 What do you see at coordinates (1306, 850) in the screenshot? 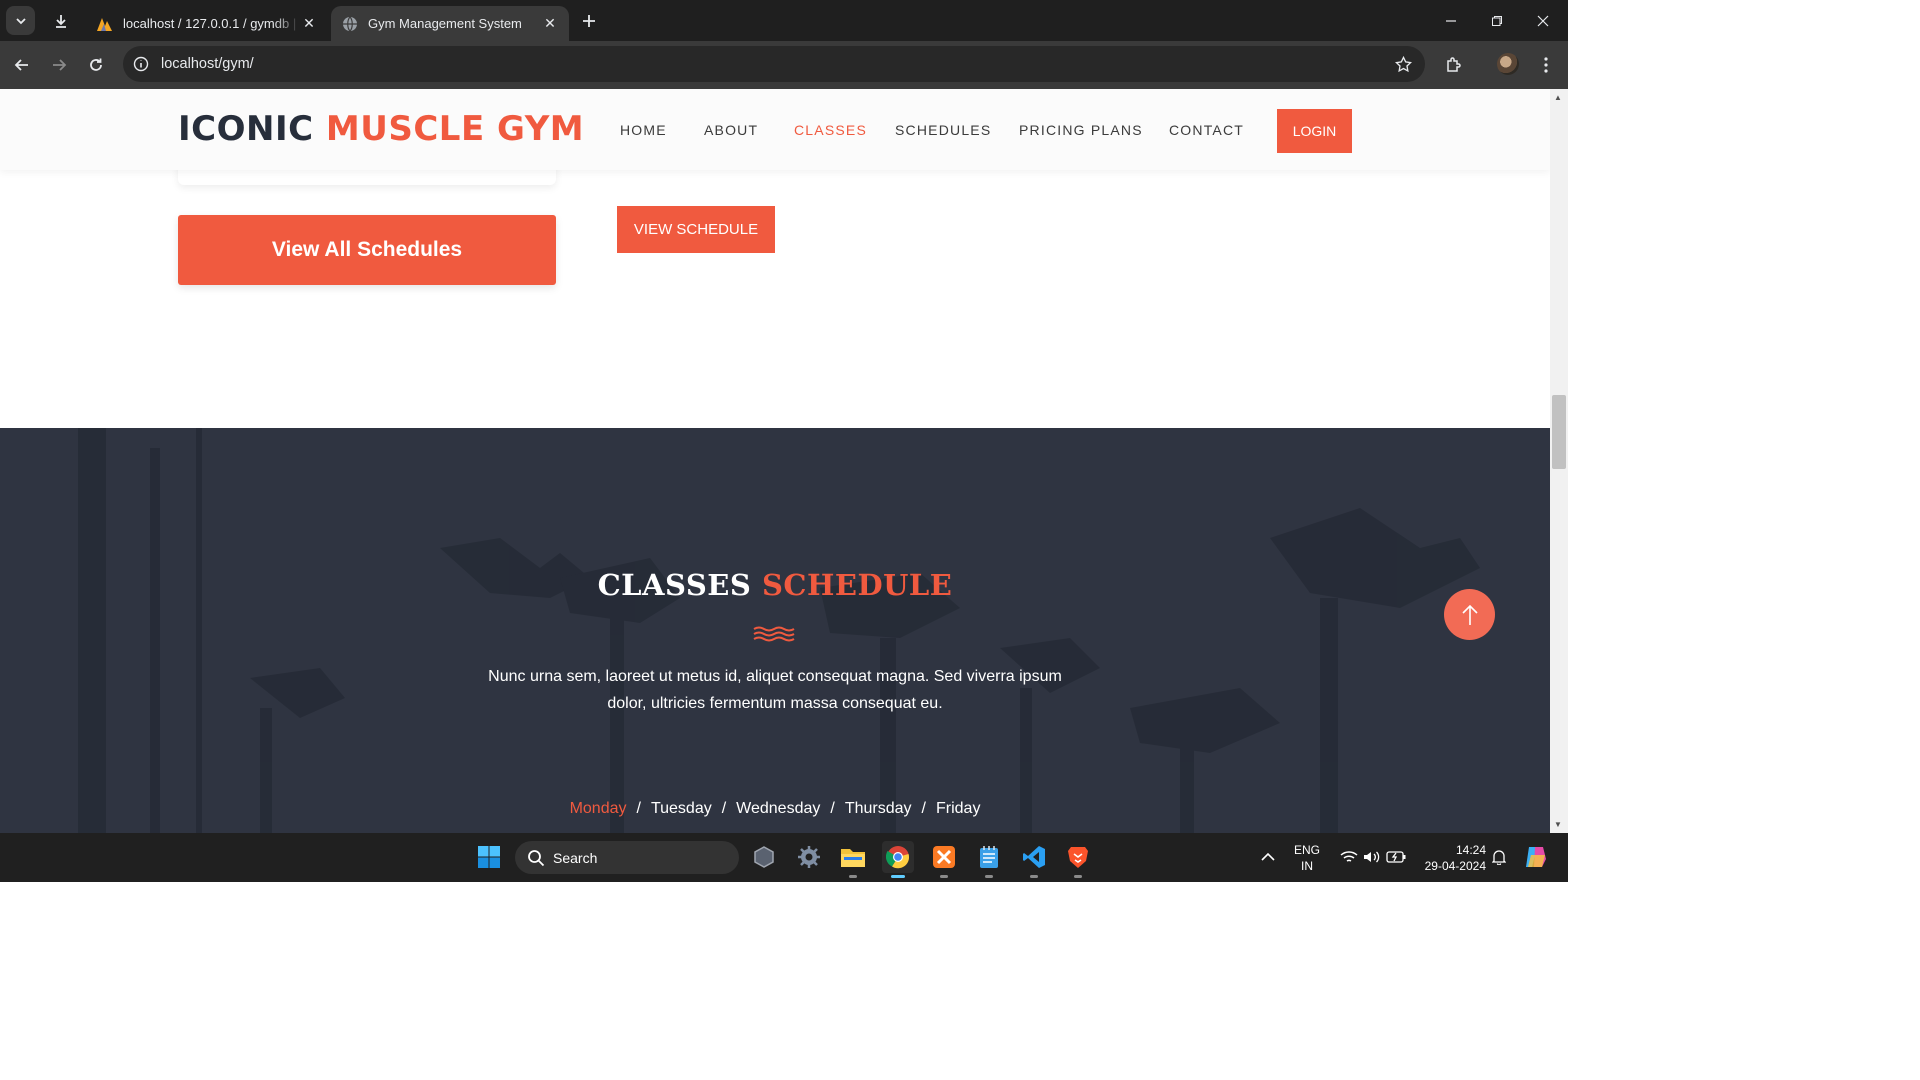
I see `language-code: ENG` at bounding box center [1306, 850].